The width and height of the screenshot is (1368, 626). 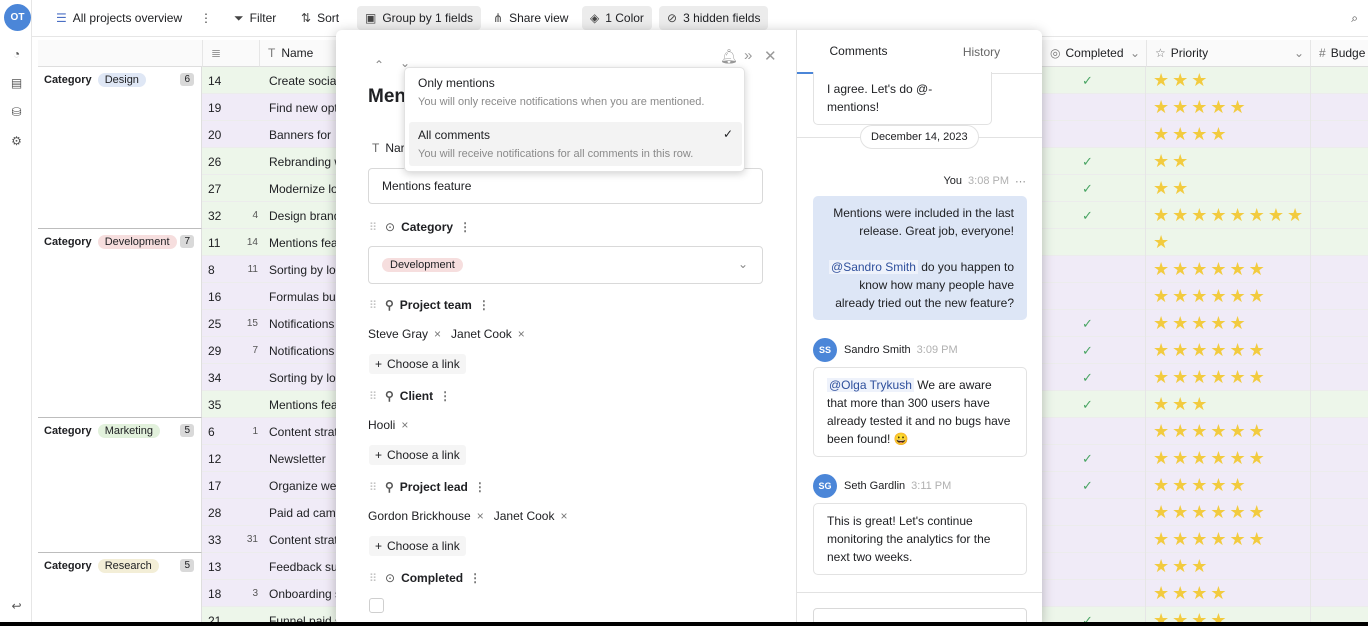 I want to click on sort-button: ⇅ Sort, so click(x=320, y=18).